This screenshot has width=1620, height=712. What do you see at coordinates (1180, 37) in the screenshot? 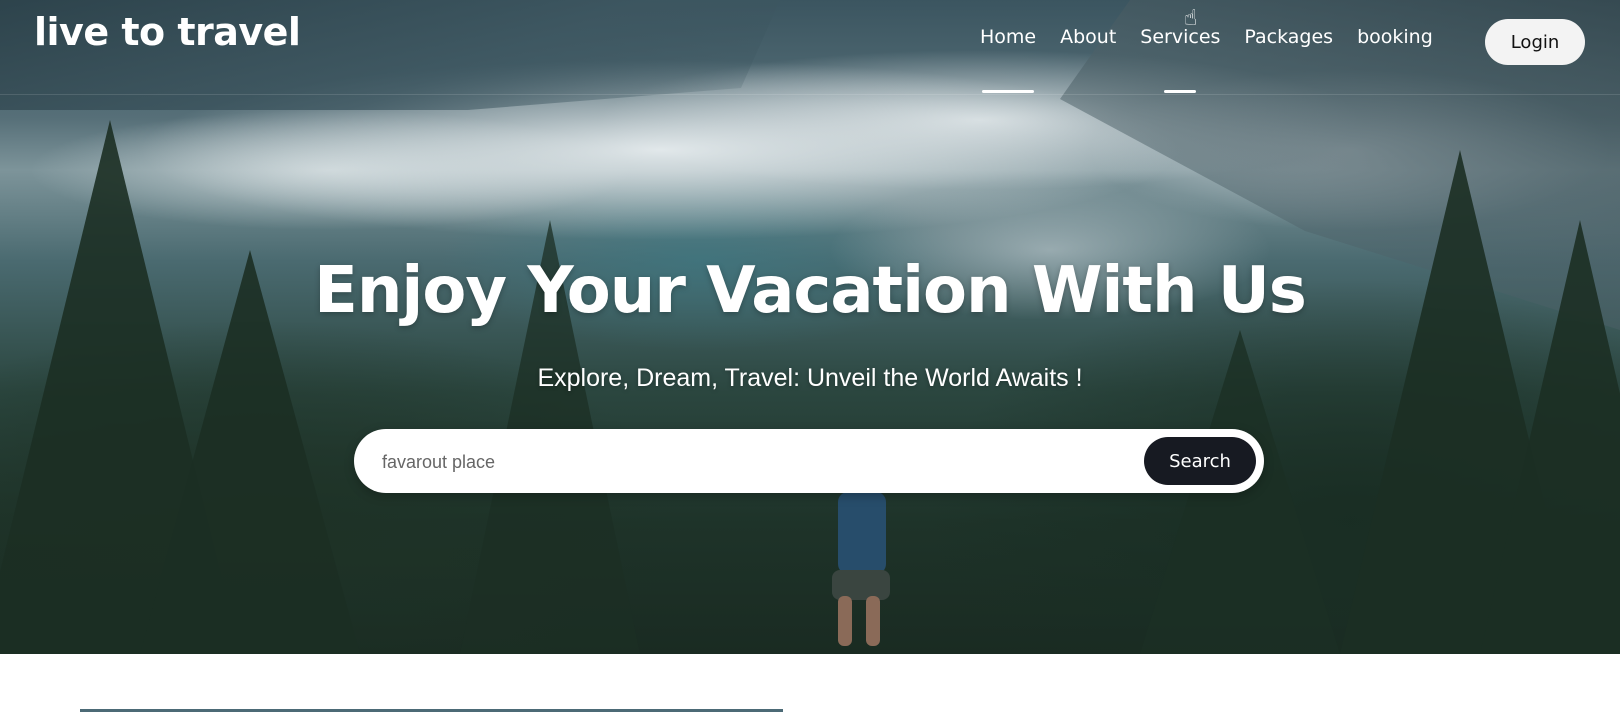
I see `nav-item-services: Services` at bounding box center [1180, 37].